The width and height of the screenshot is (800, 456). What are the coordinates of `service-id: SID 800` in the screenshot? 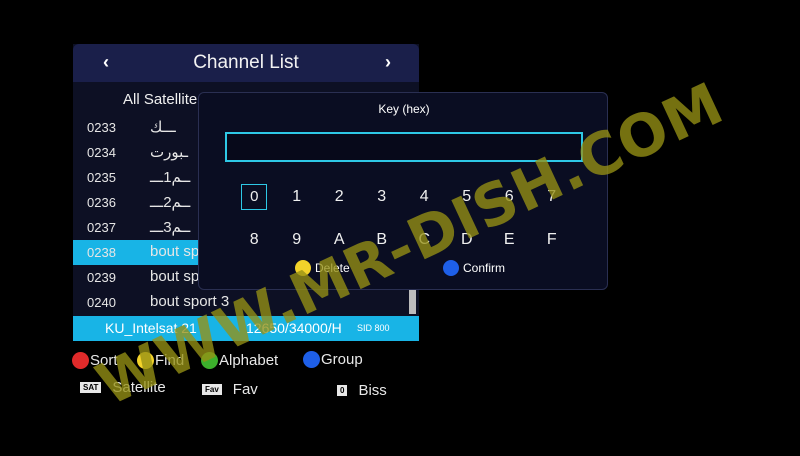 It's located at (373, 328).